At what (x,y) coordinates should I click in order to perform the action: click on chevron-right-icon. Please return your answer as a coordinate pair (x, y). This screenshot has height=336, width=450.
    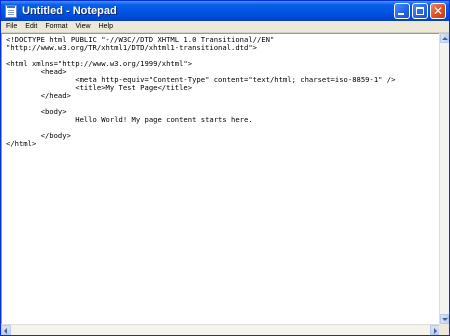
    Looking at the image, I should click on (435, 331).